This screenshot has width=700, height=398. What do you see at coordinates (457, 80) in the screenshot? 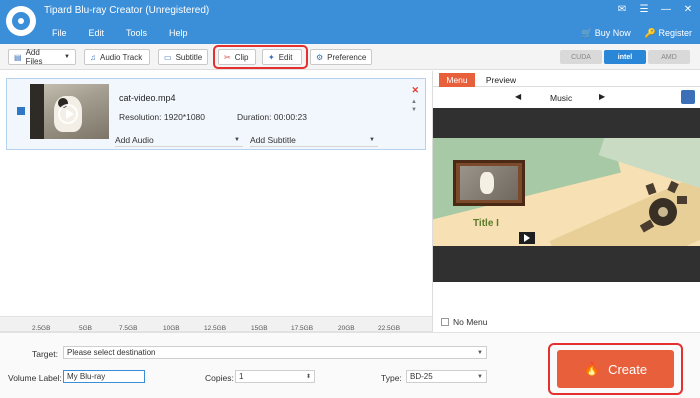
I see `tab-menu: Menu` at bounding box center [457, 80].